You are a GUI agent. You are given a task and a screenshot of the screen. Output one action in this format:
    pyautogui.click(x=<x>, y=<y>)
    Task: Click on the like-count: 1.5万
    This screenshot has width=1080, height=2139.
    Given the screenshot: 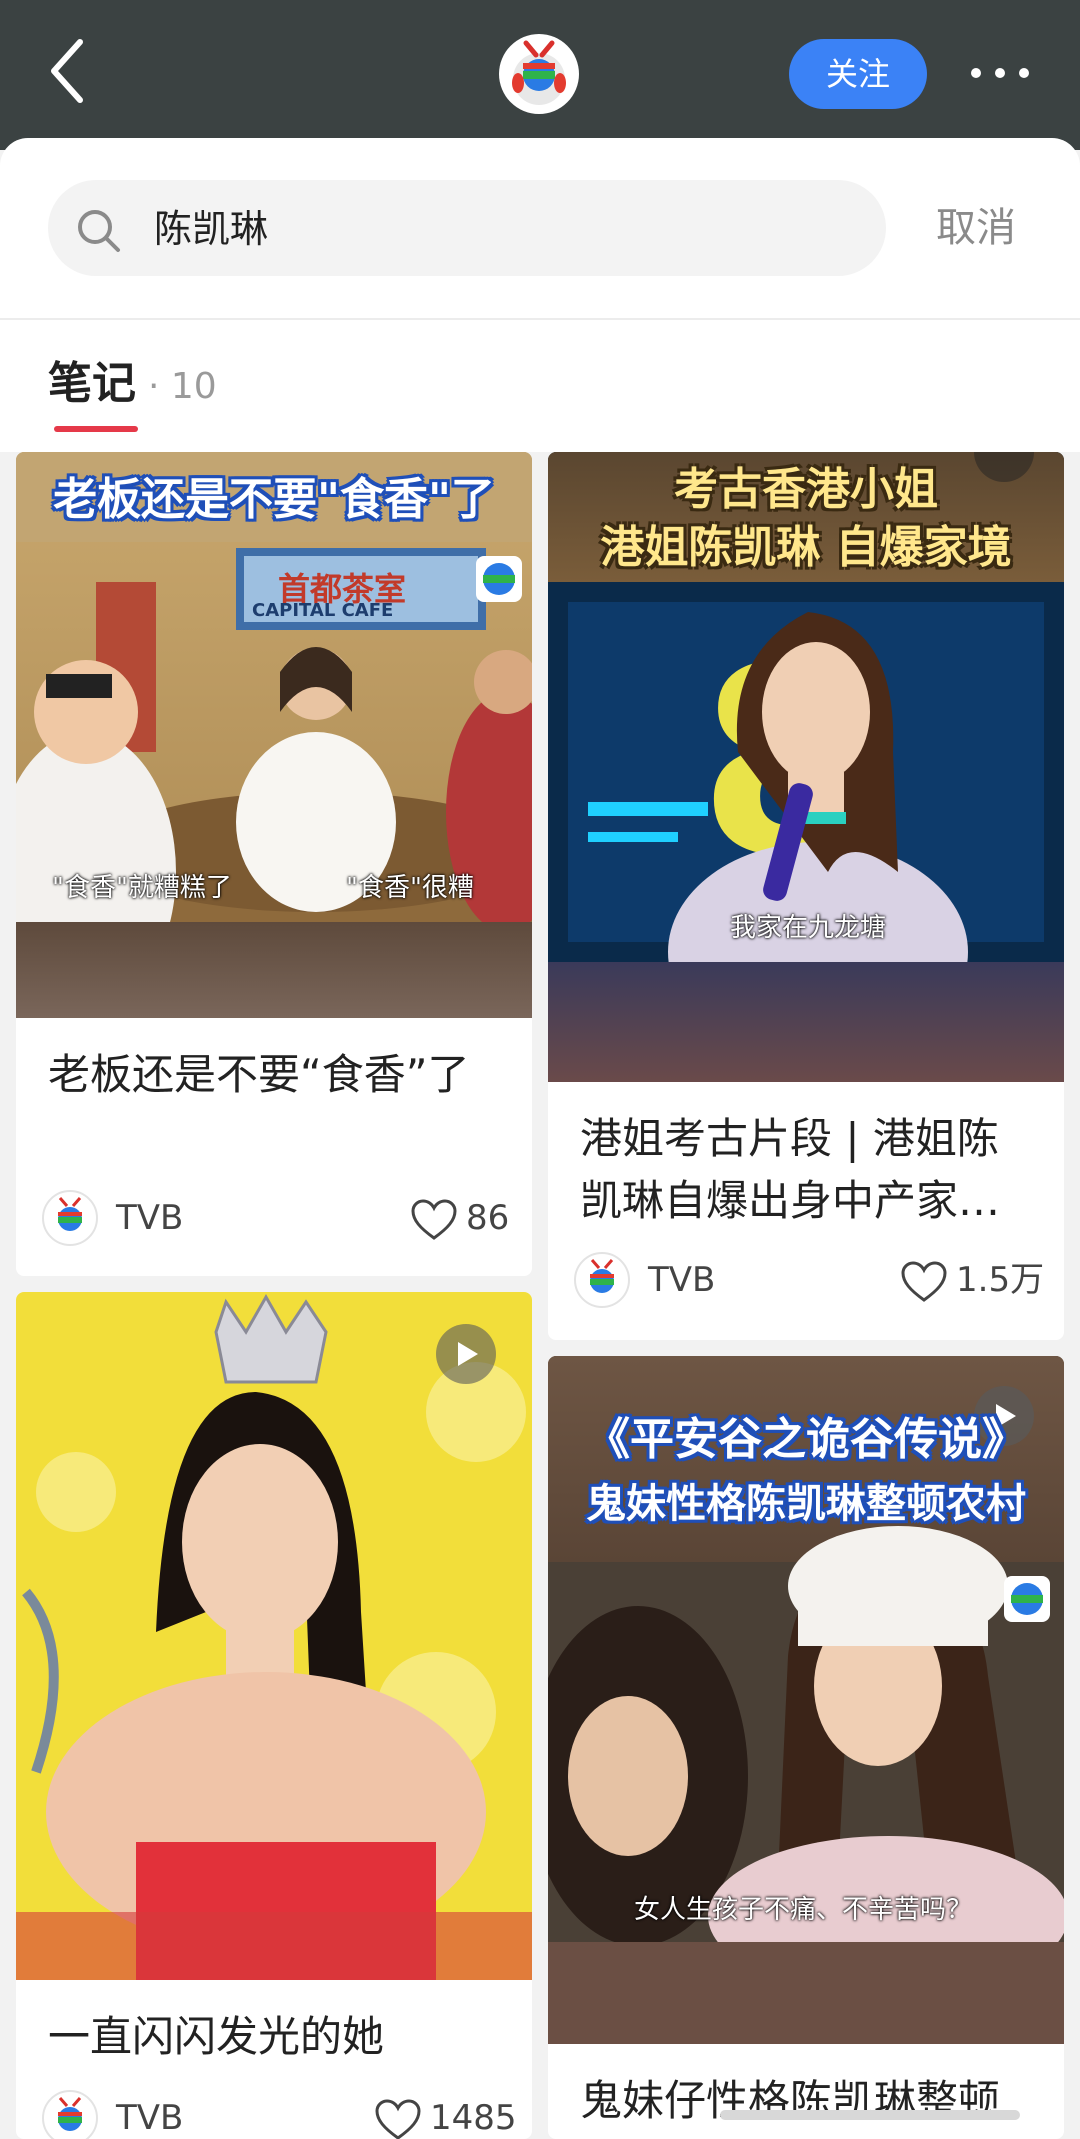 What is the action you would take?
    pyautogui.click(x=1000, y=1280)
    